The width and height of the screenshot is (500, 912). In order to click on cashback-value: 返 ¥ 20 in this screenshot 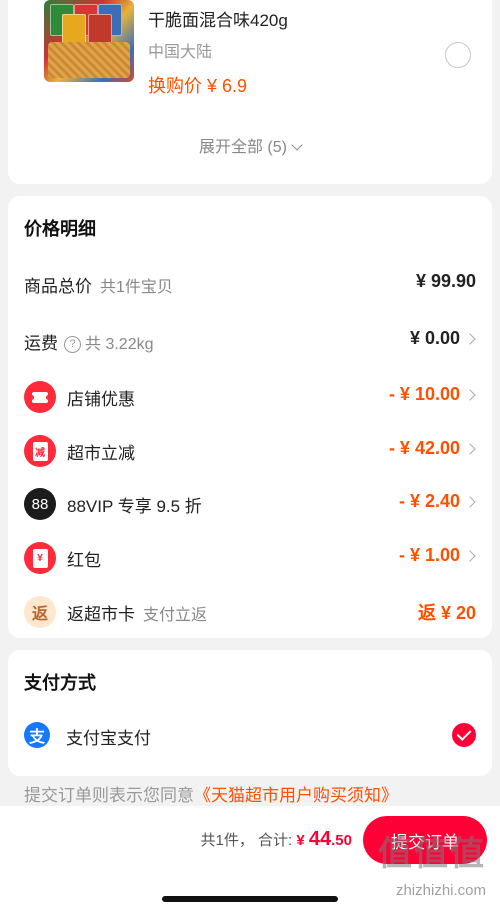, I will do `click(446, 613)`.